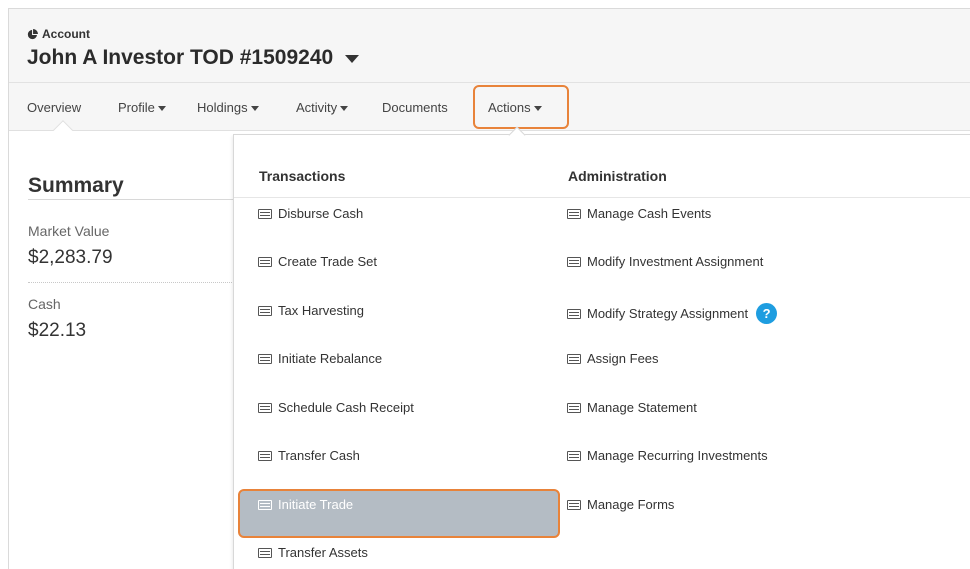  Describe the element at coordinates (617, 176) in the screenshot. I see `administration-heading: Administration` at that location.